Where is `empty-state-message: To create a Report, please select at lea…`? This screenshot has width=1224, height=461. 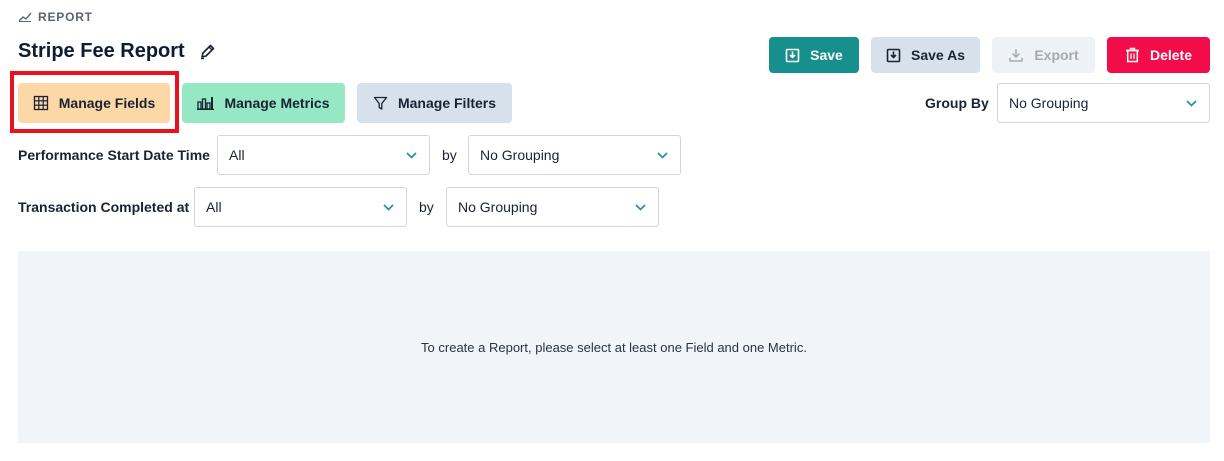 empty-state-message: To create a Report, please select at lea… is located at coordinates (614, 347).